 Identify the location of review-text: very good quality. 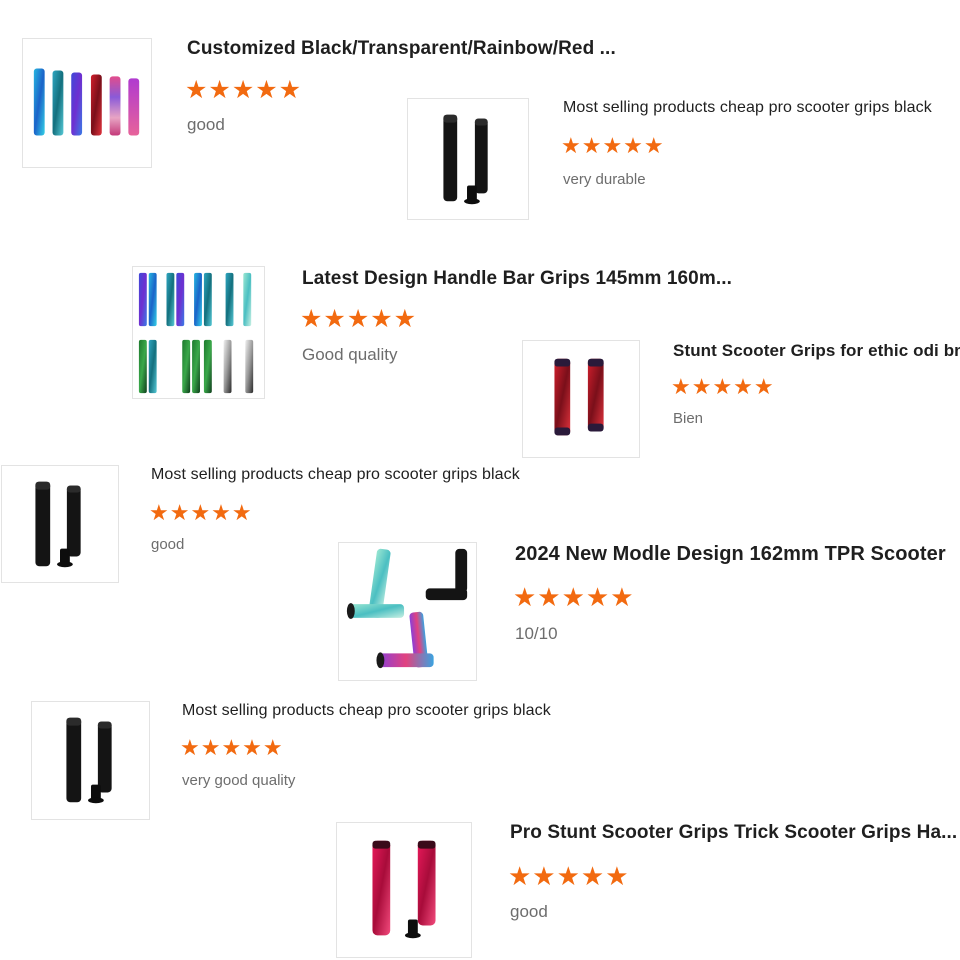
(239, 780).